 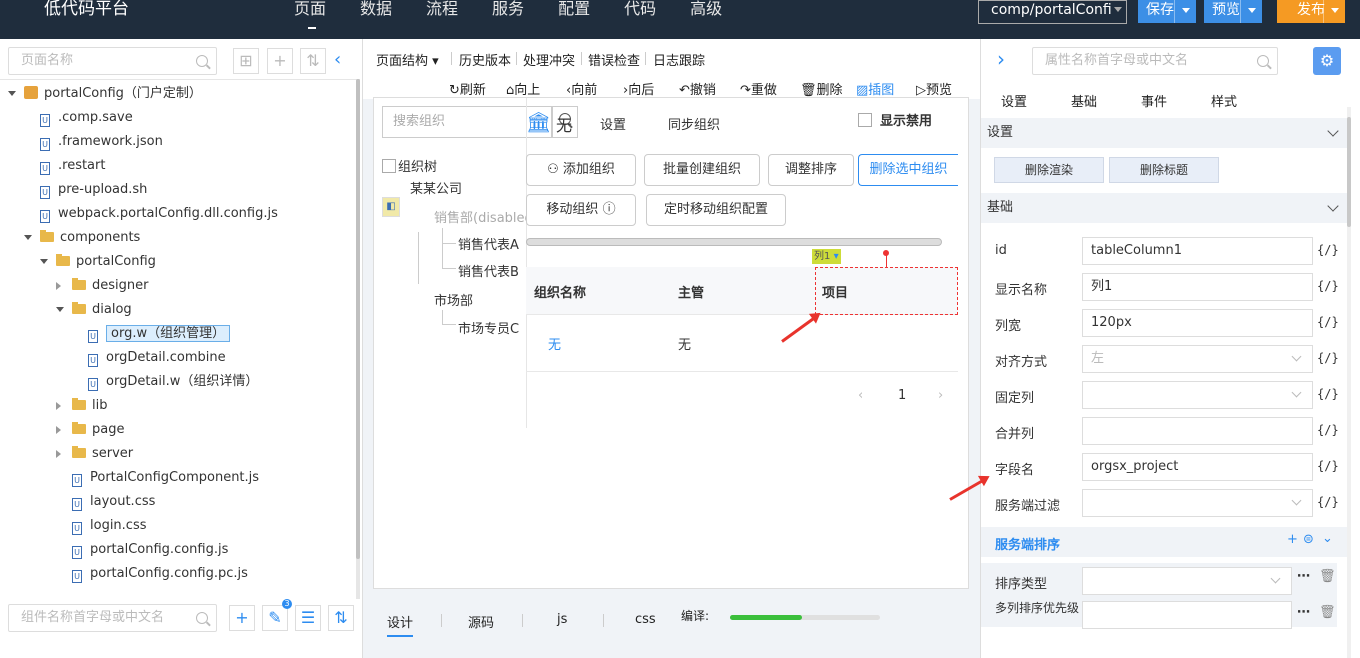 I want to click on tab-design: 设计, so click(x=400, y=624).